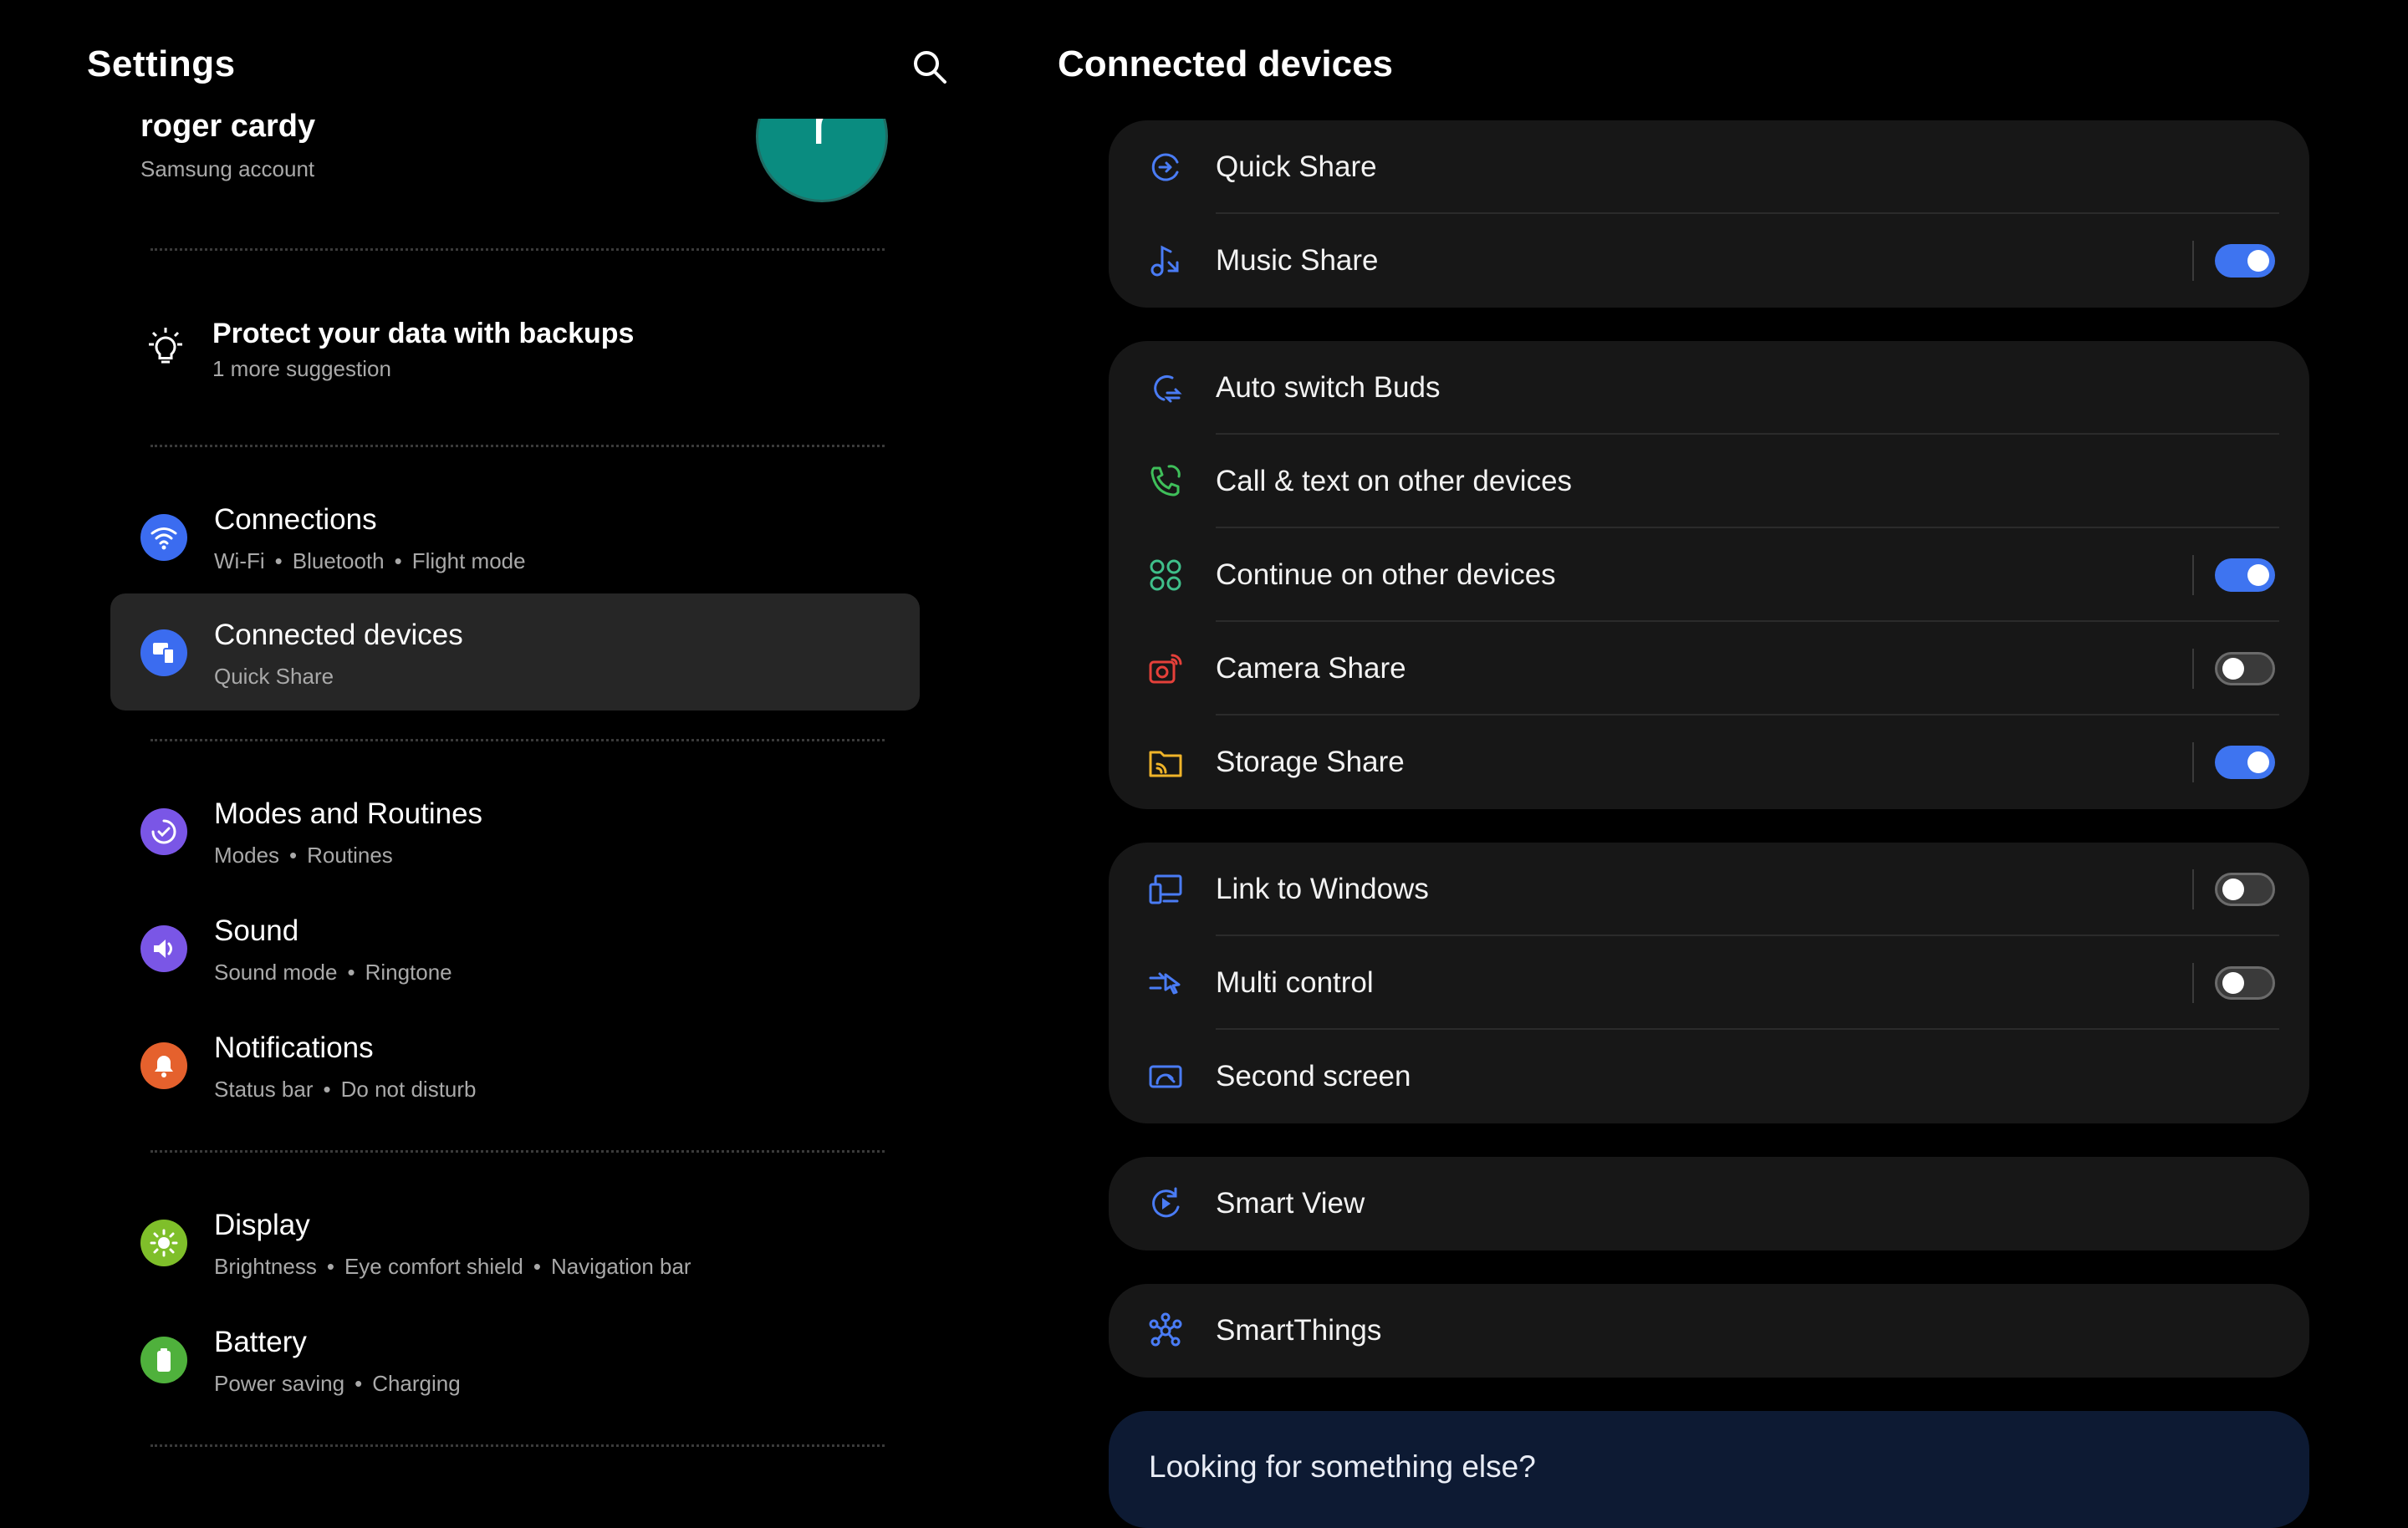 Image resolution: width=2408 pixels, height=1528 pixels. What do you see at coordinates (262, 1225) in the screenshot?
I see `menu-item-title: Display` at bounding box center [262, 1225].